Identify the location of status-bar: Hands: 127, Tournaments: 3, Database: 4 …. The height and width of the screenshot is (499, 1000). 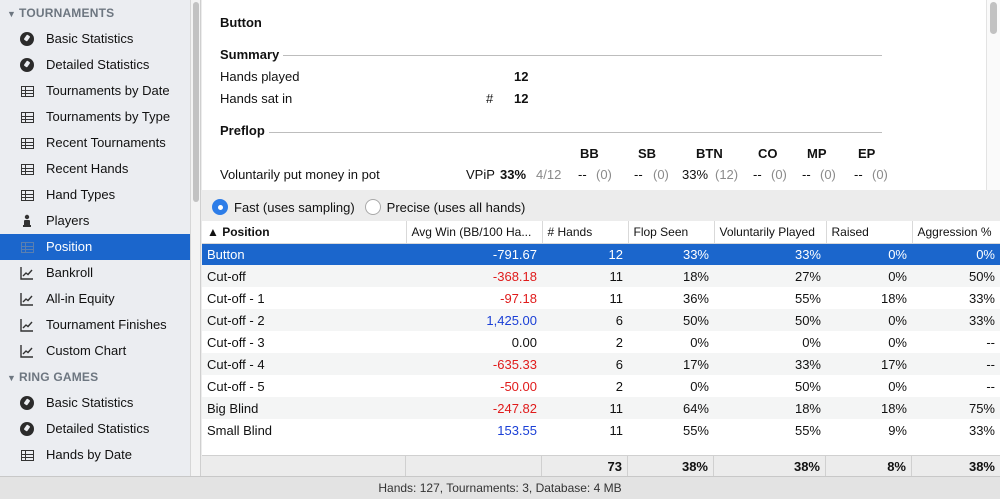
(500, 487).